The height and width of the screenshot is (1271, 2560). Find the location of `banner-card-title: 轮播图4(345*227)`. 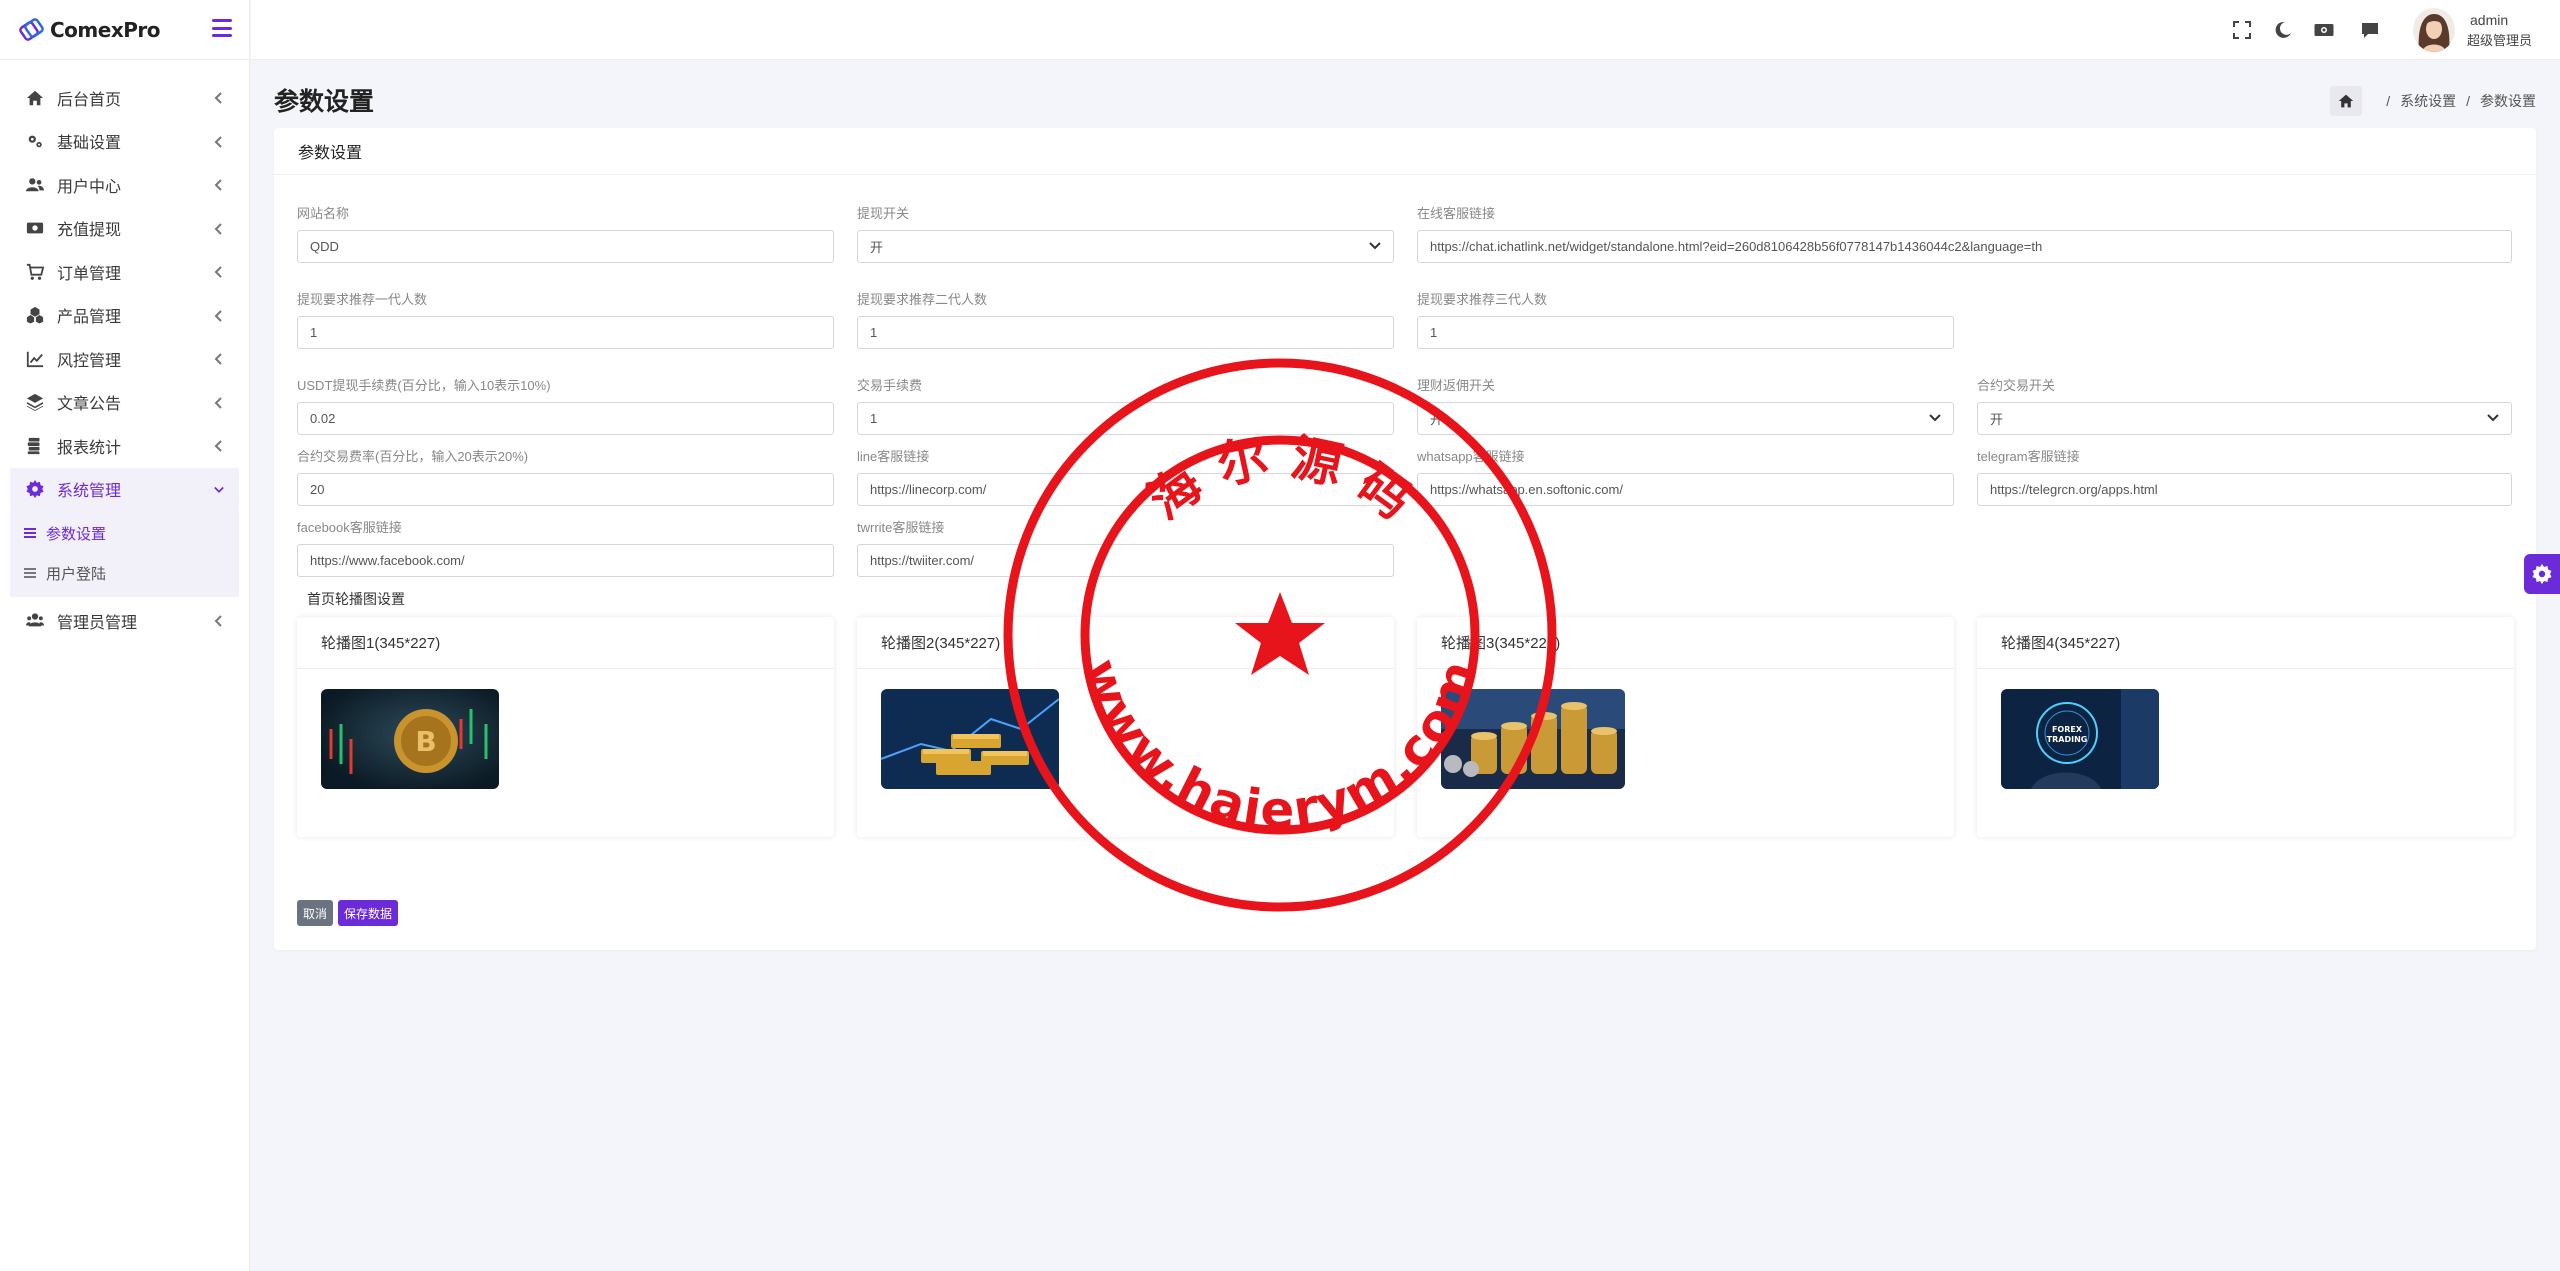

banner-card-title: 轮播图4(345*227) is located at coordinates (2245, 643).